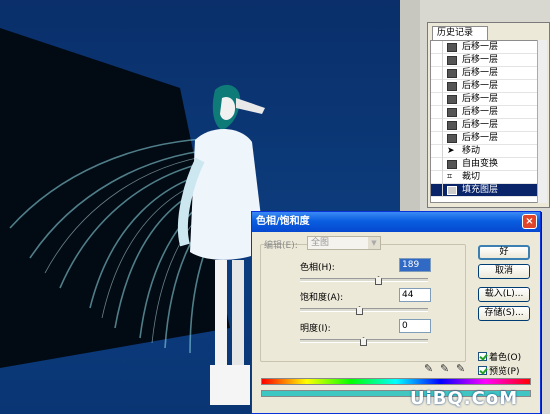 This screenshot has height=414, width=550. I want to click on history-item: 填充图层, so click(488, 190).